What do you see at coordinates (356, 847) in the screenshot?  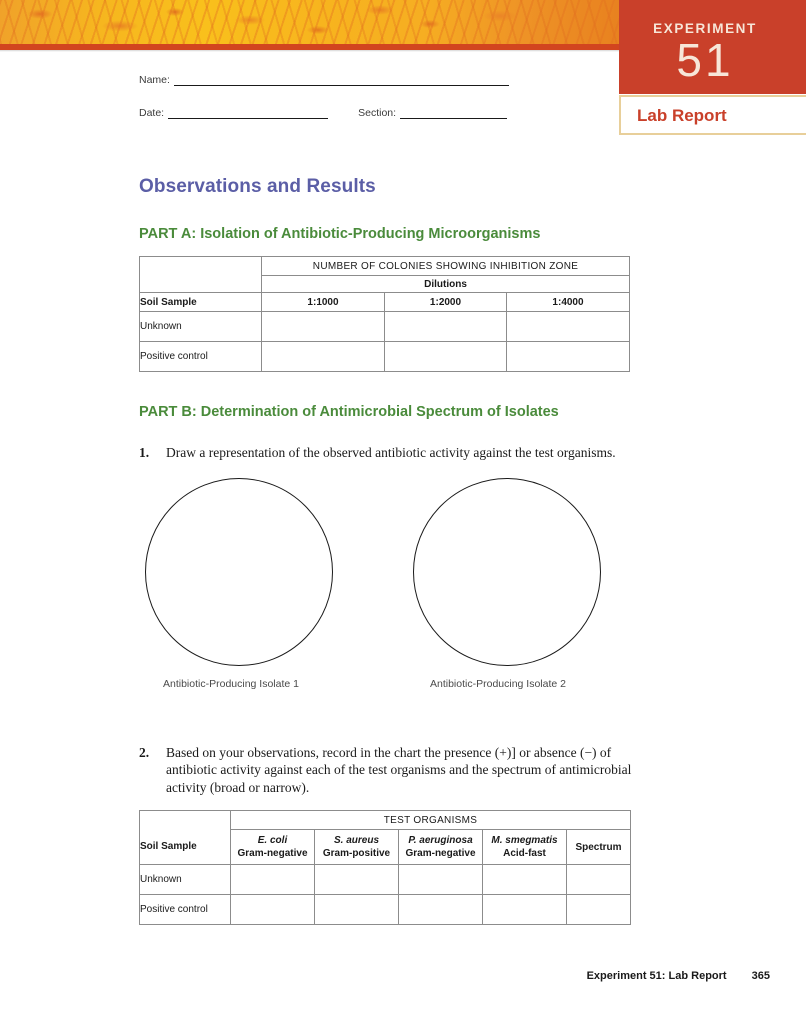 I see `column-header-s-aureus: S. aureus Gram-positive` at bounding box center [356, 847].